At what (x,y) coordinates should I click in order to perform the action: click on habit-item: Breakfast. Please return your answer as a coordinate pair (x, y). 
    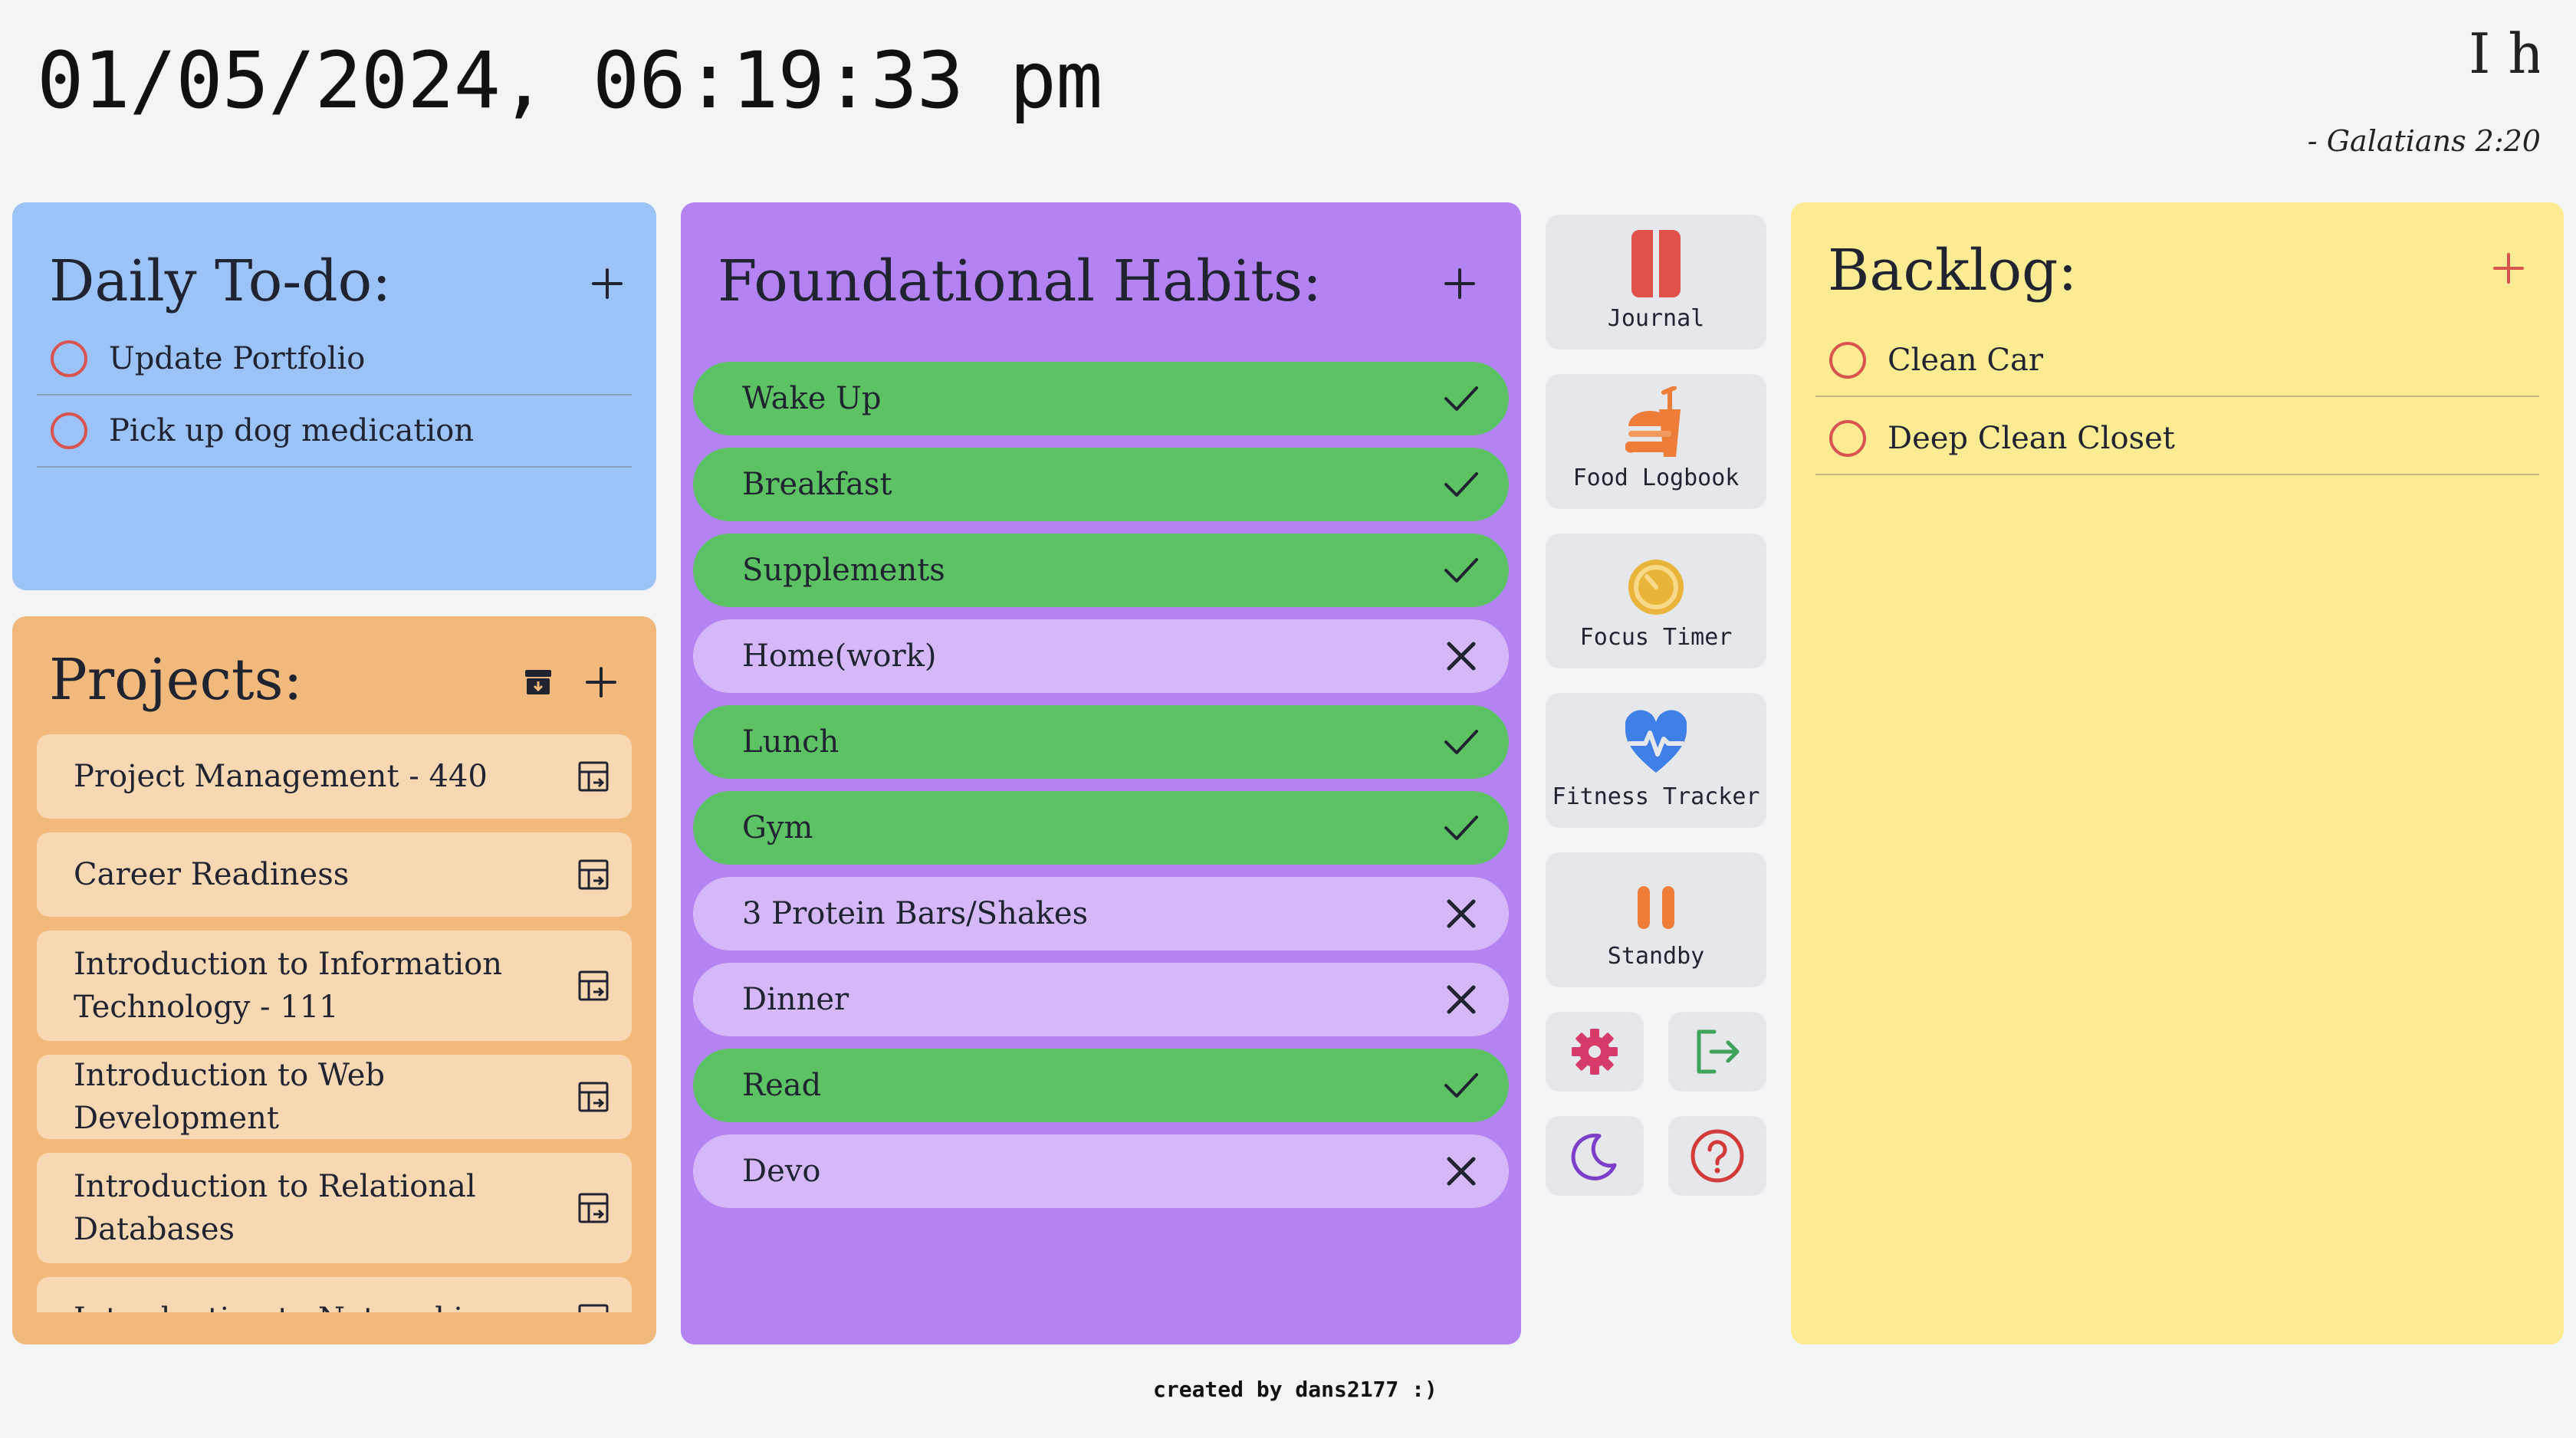
    Looking at the image, I should click on (1101, 484).